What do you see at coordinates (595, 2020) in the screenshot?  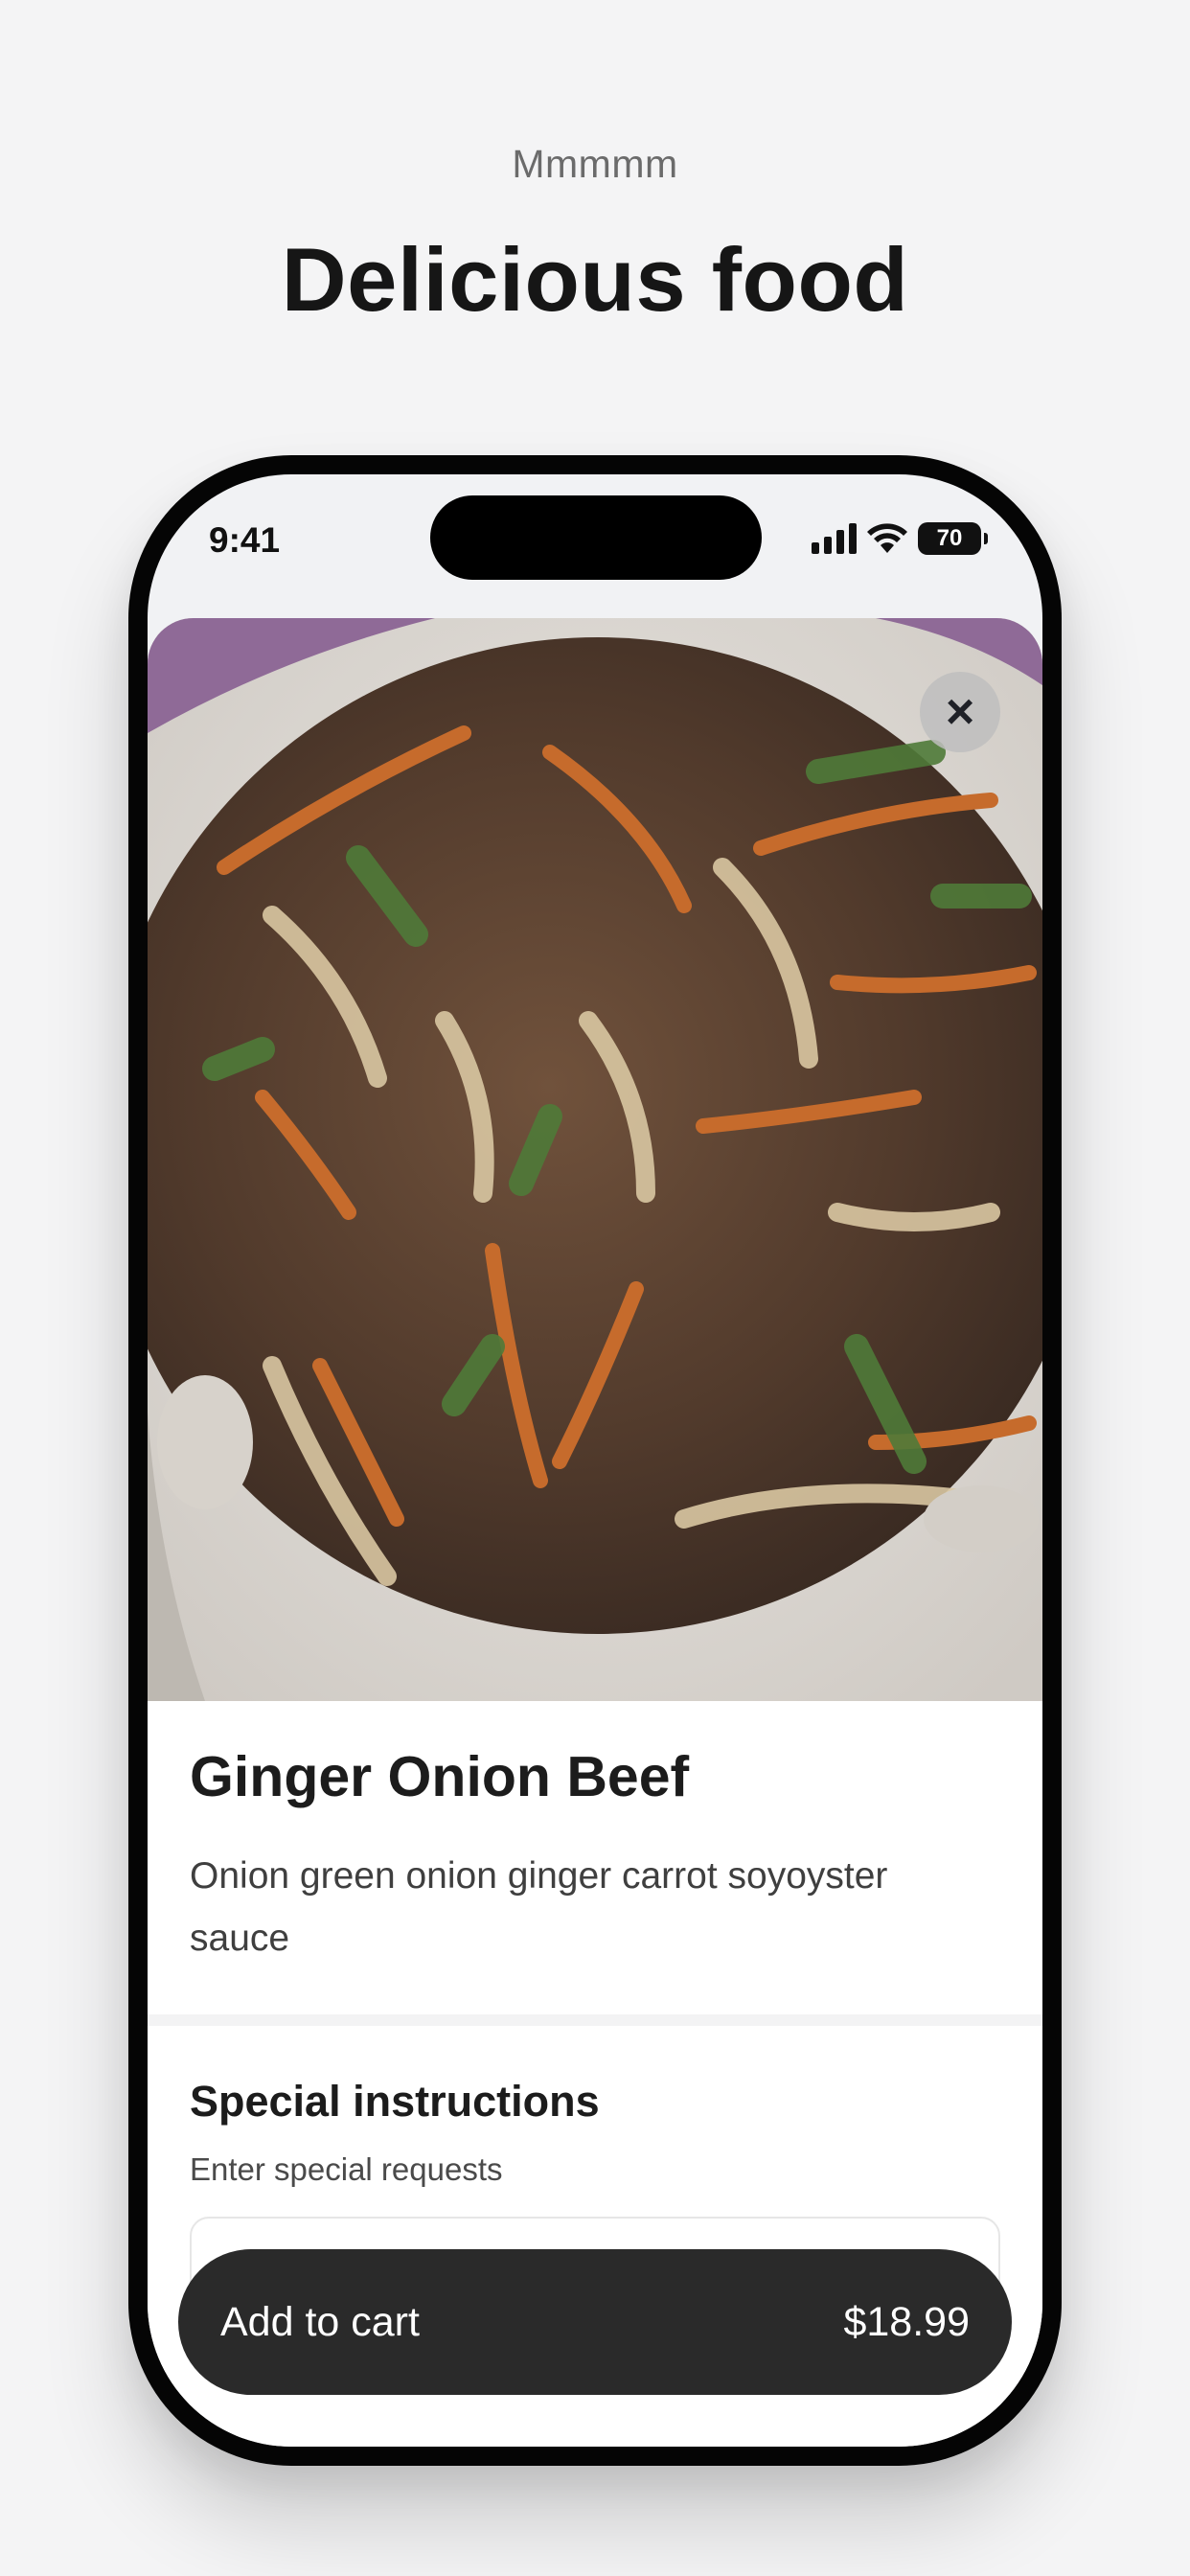 I see `section-divider` at bounding box center [595, 2020].